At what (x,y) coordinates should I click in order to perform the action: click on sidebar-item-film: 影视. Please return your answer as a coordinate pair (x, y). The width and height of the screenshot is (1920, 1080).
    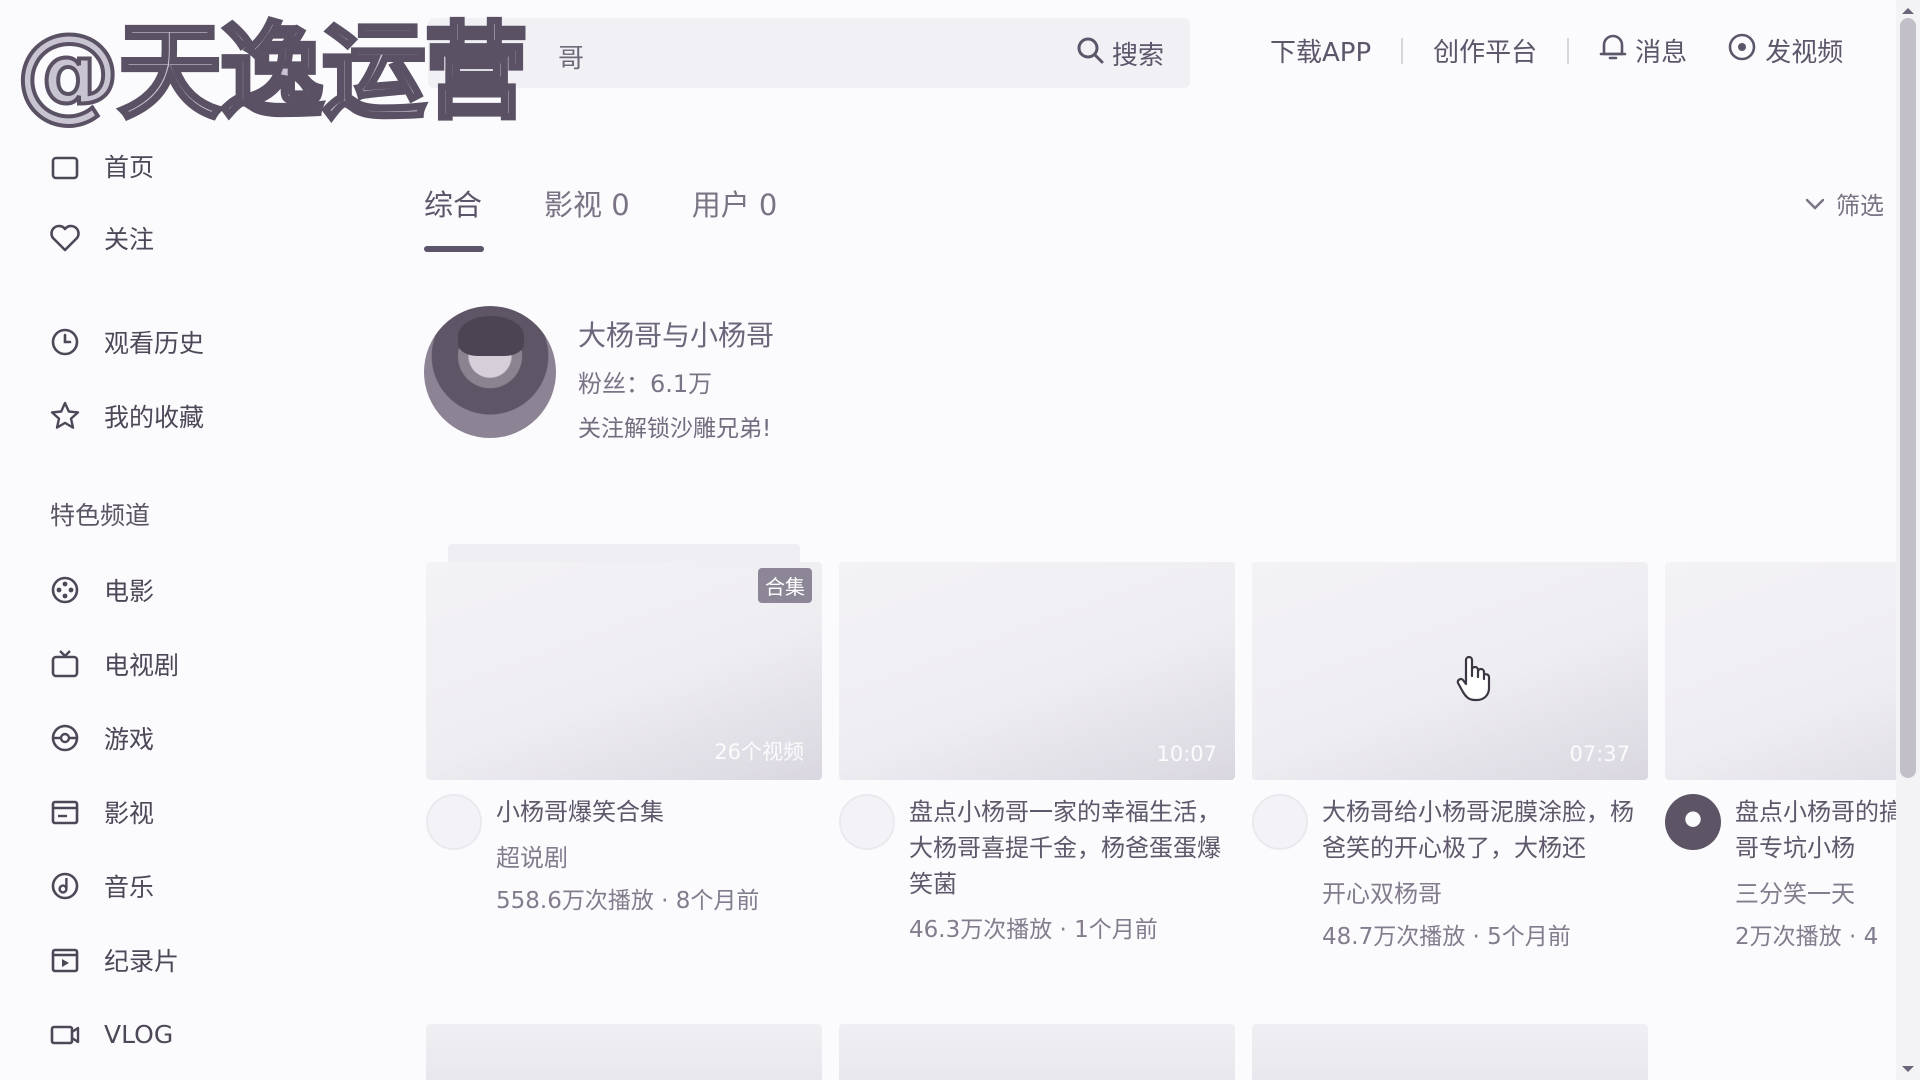
    Looking at the image, I should click on (101, 812).